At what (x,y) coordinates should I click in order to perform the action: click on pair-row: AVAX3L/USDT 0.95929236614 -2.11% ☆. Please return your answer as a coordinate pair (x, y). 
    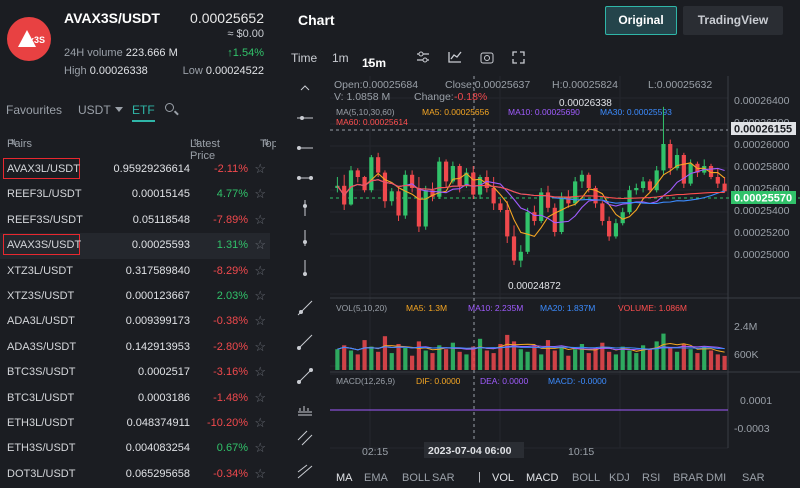
    Looking at the image, I should click on (135, 169).